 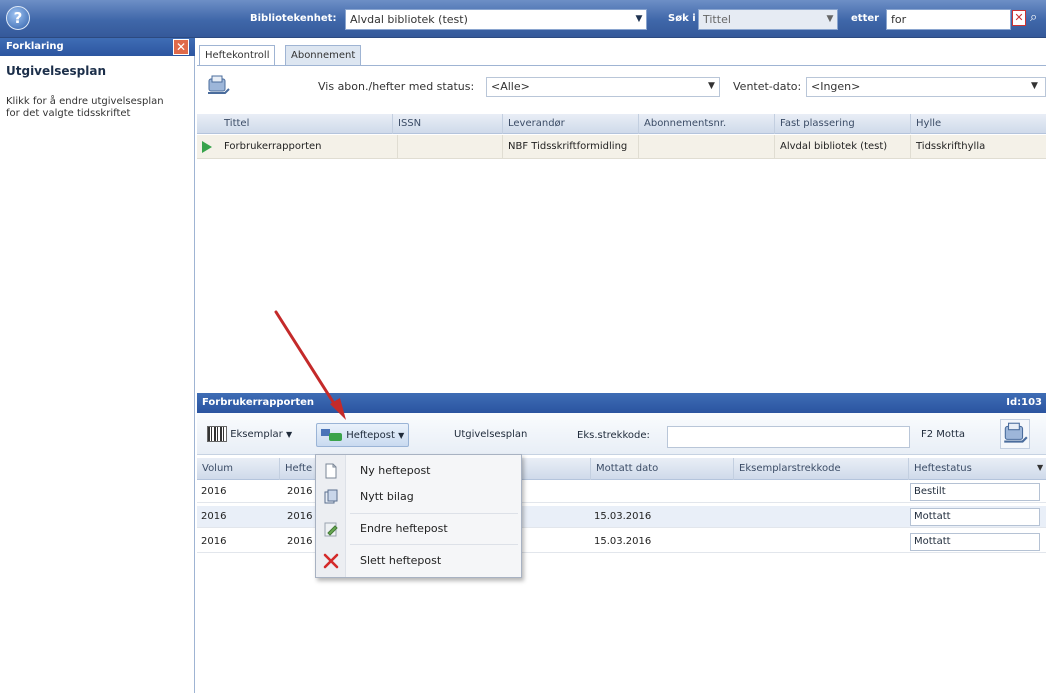 I want to click on date-filter-arrow-icon: ▼, so click(x=1034, y=86).